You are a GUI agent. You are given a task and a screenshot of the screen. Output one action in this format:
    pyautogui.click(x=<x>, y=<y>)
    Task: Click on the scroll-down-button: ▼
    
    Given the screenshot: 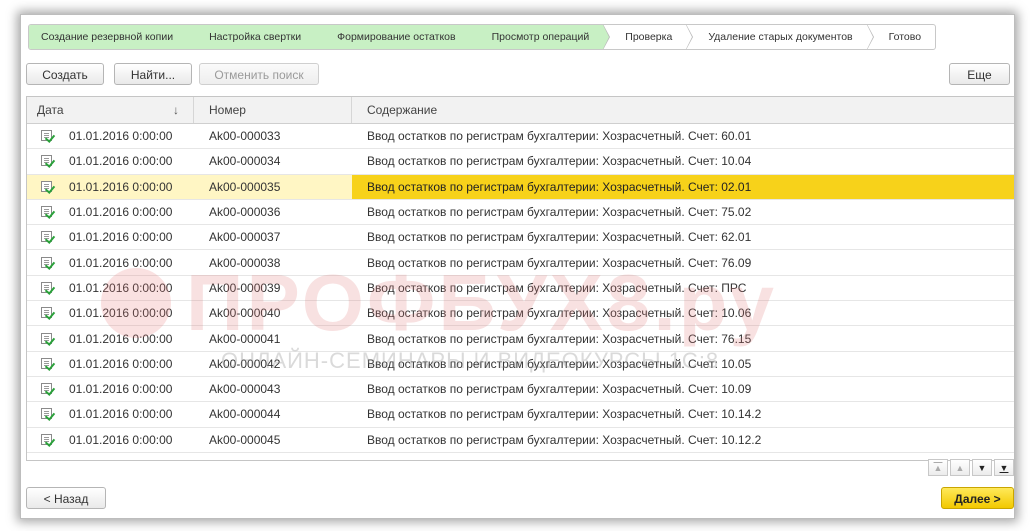 What is the action you would take?
    pyautogui.click(x=982, y=467)
    